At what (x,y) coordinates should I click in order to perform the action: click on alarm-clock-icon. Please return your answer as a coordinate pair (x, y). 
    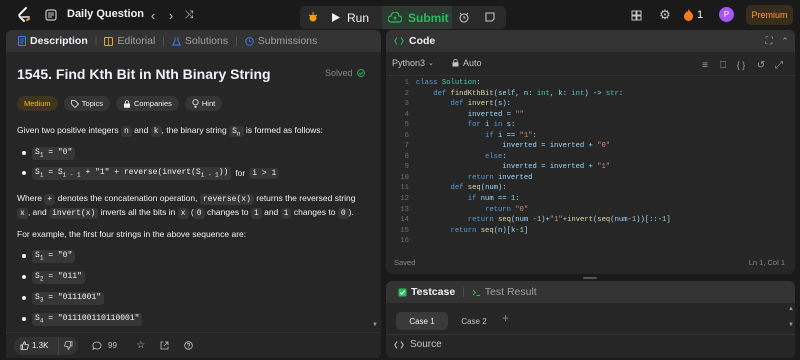
    Looking at the image, I should click on (464, 17).